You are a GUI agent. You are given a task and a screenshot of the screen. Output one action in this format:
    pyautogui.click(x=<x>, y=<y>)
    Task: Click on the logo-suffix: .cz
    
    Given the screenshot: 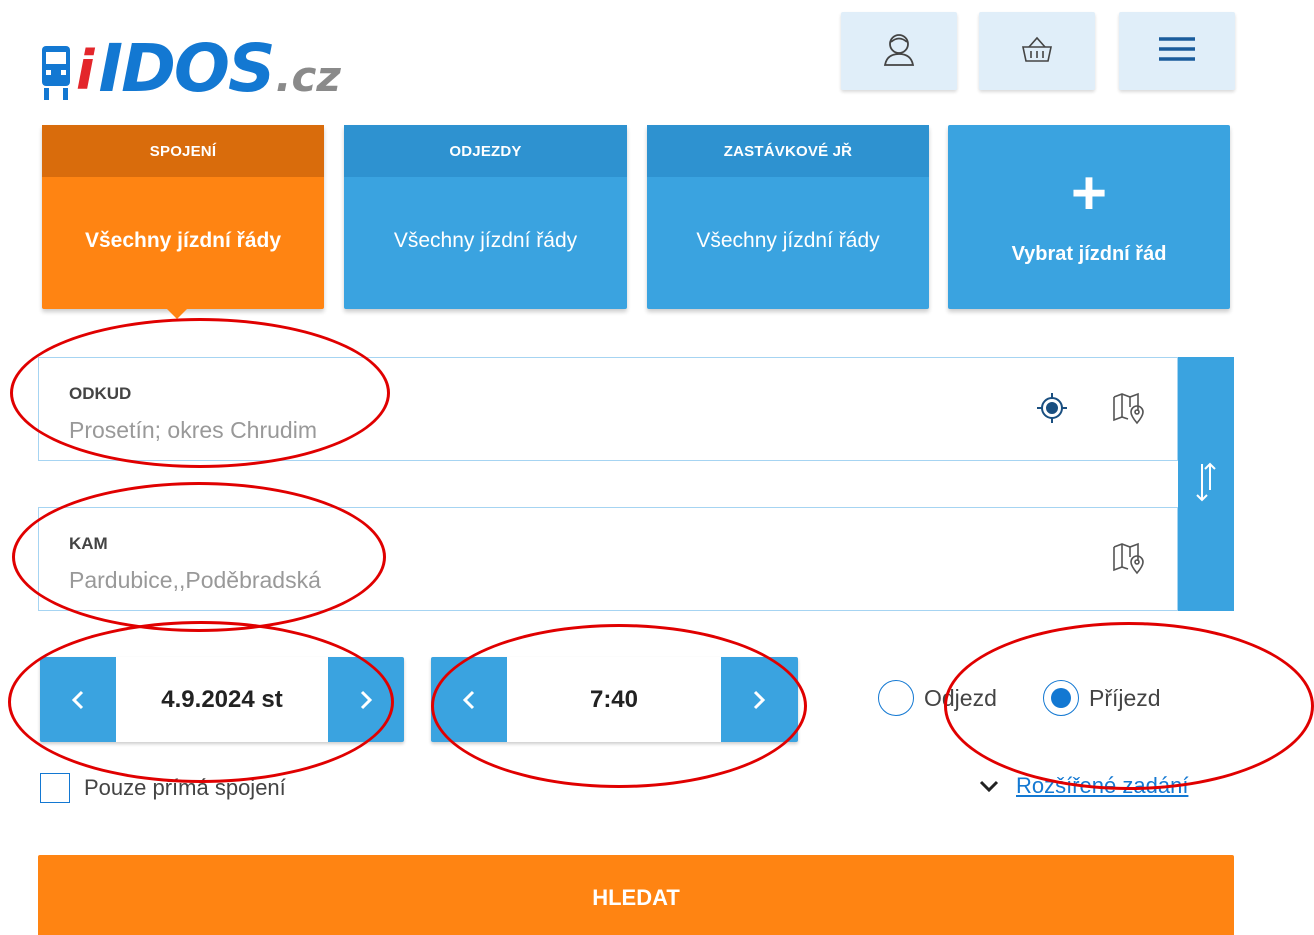 What is the action you would take?
    pyautogui.click(x=308, y=76)
    